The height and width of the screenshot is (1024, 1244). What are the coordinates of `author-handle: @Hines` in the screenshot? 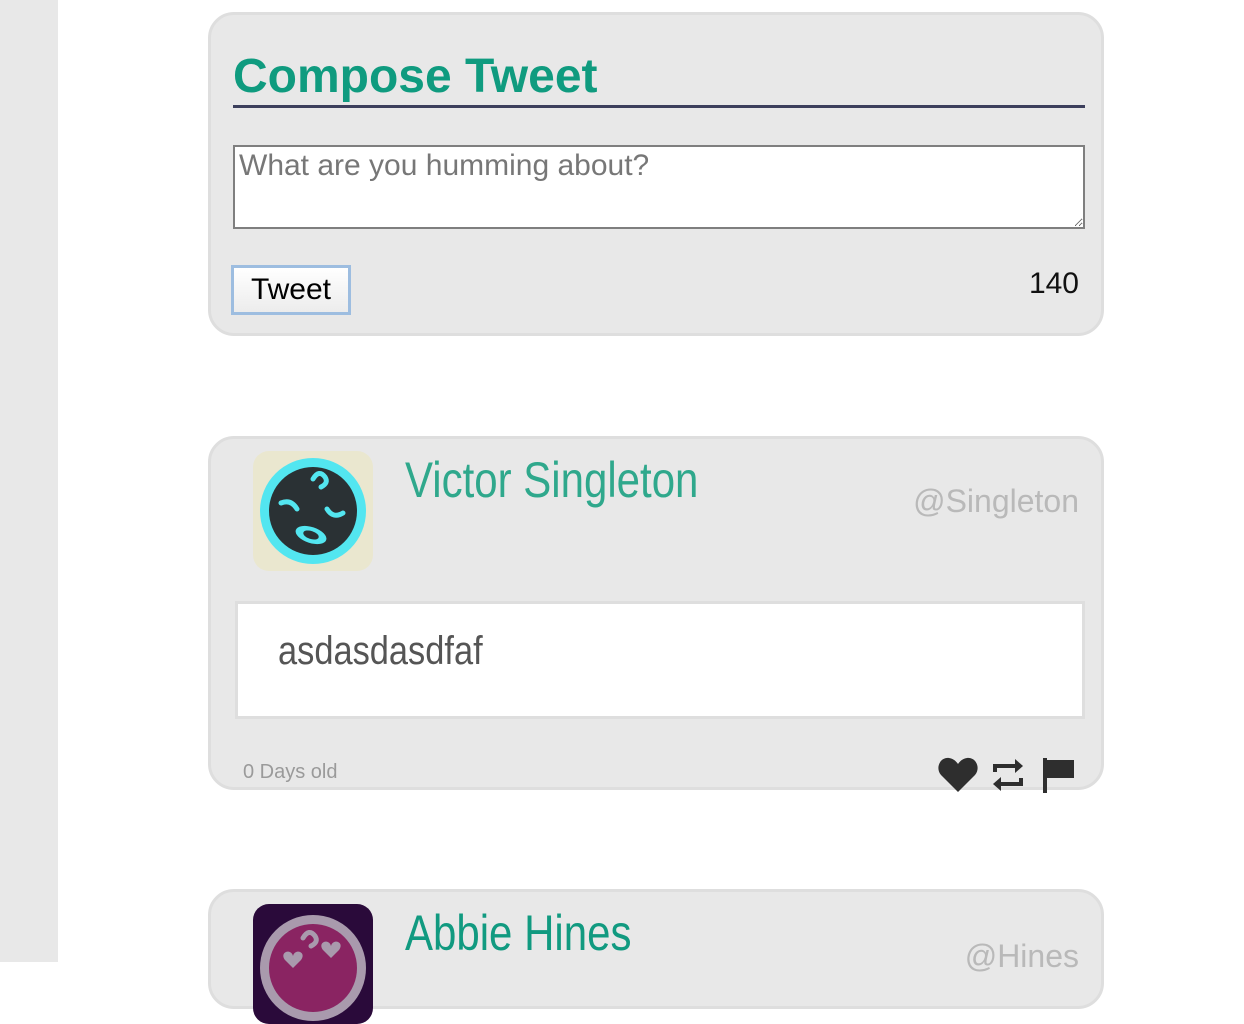 It's located at (1022, 956).